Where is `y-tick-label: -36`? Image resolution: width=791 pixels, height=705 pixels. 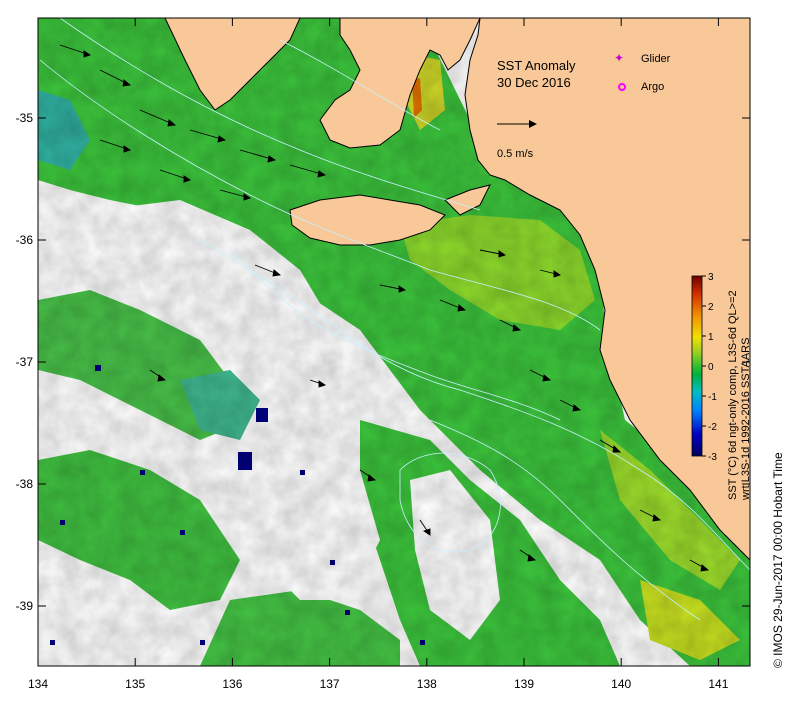 y-tick-label: -36 is located at coordinates (25, 240).